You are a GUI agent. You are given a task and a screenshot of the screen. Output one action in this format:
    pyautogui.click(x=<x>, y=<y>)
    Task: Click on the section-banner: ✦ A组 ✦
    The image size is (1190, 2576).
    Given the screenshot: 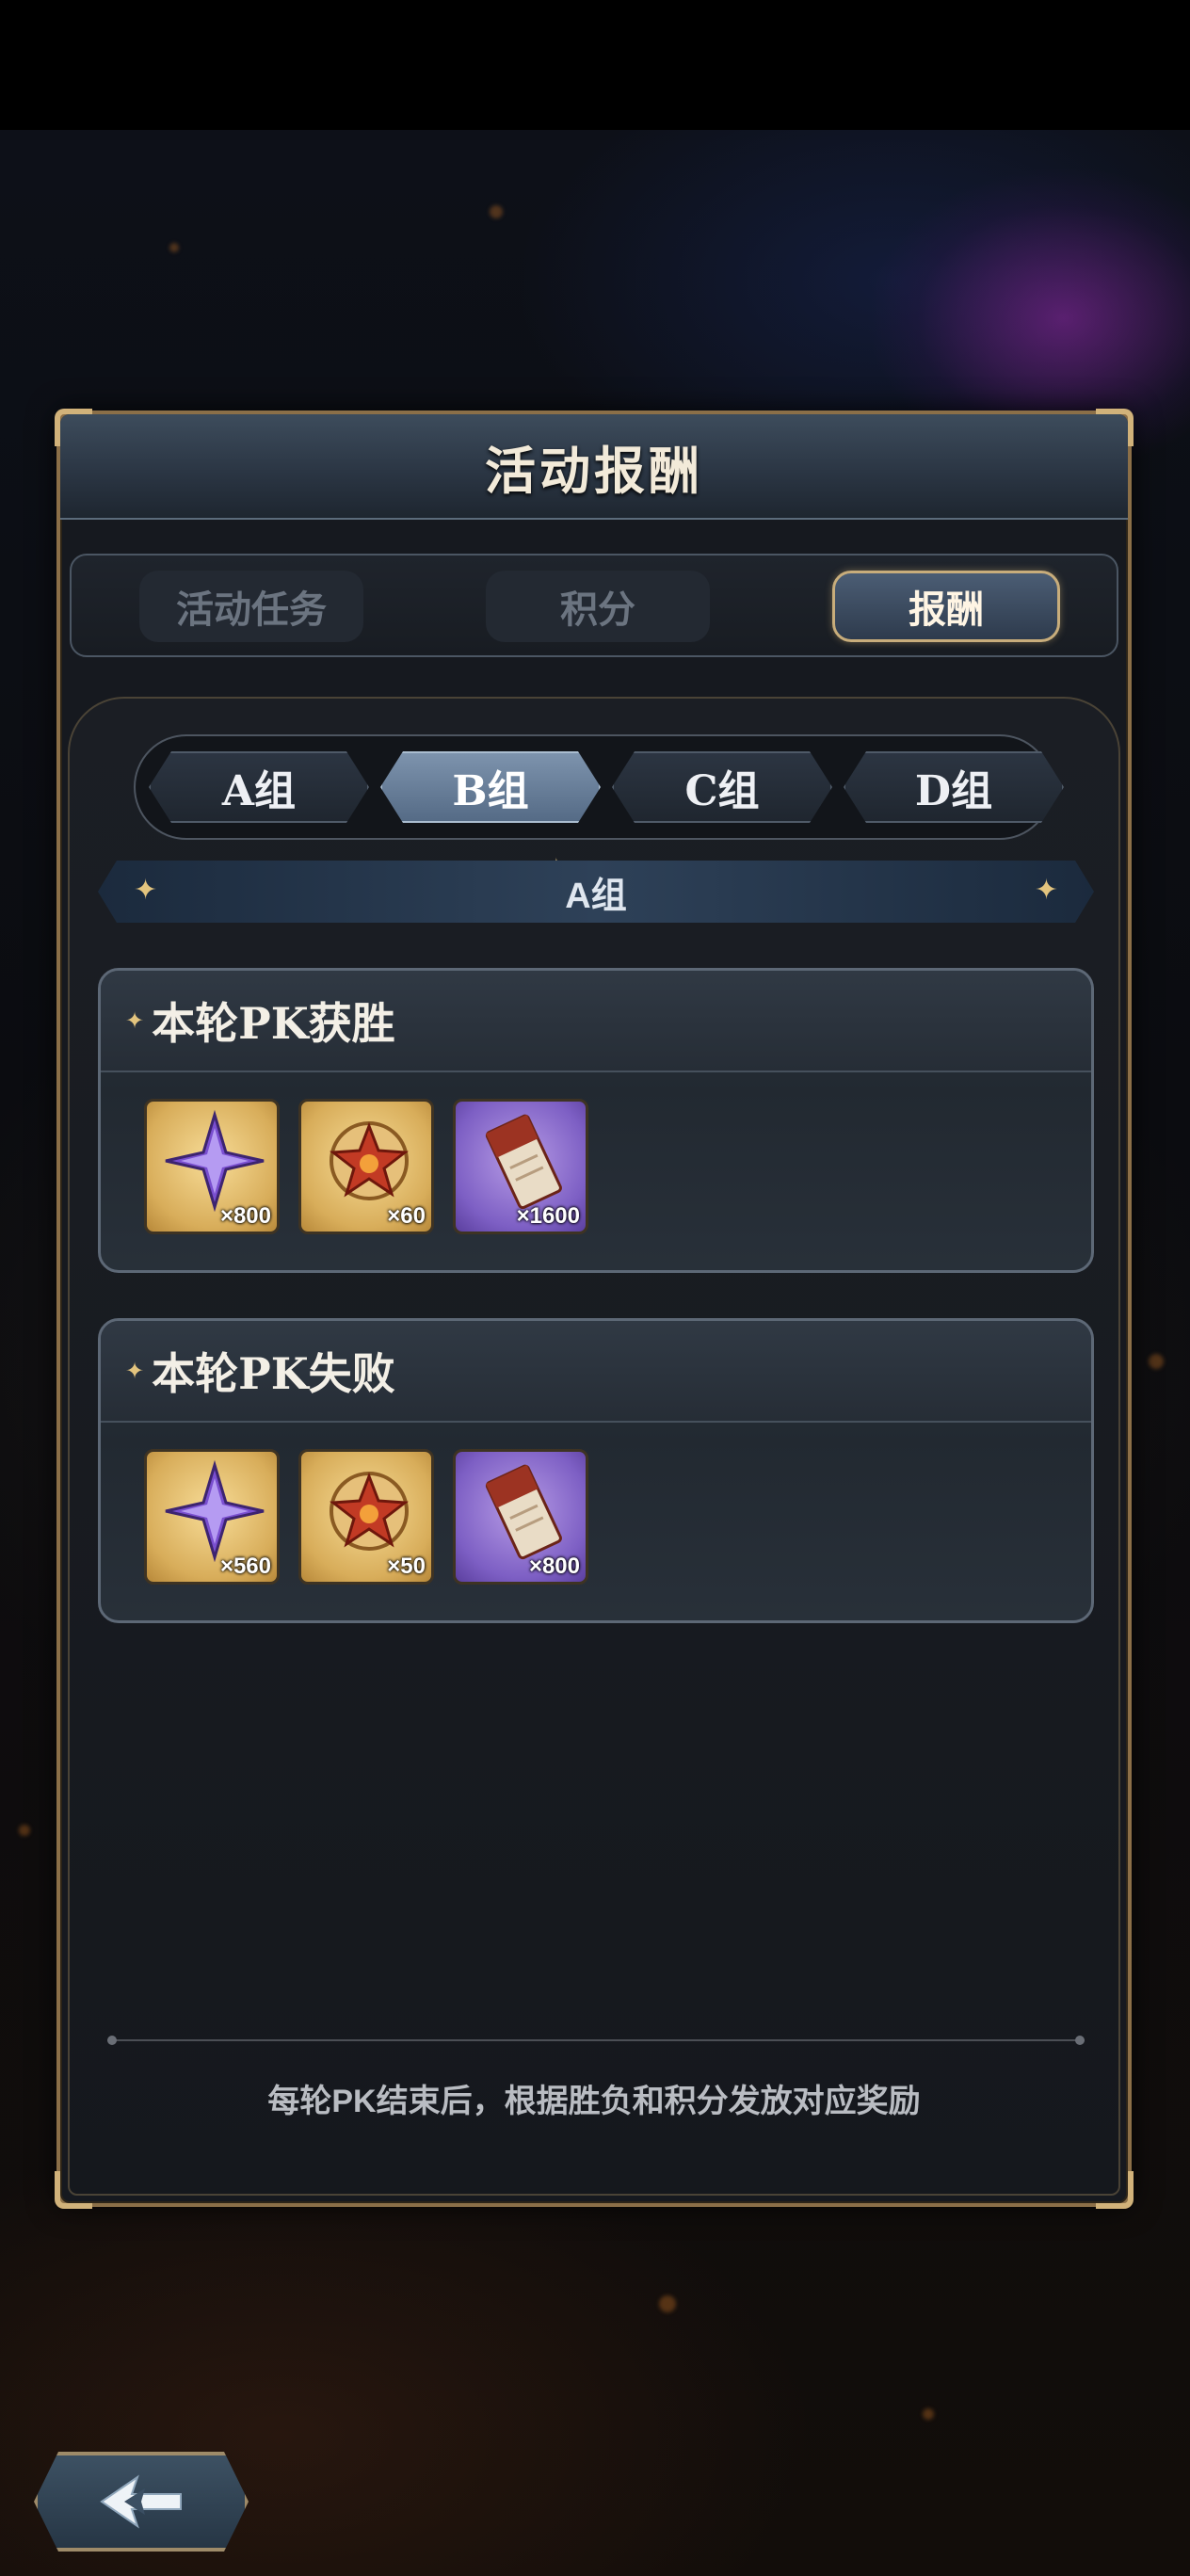 What is the action you would take?
    pyautogui.click(x=596, y=892)
    